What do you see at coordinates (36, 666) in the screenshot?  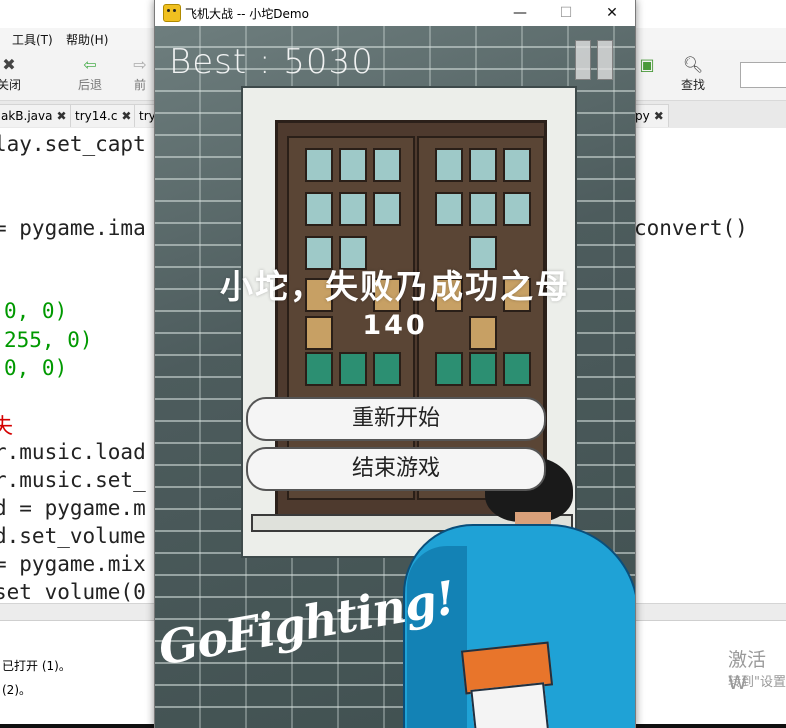 I see `output-line: 已打开 (1)。` at bounding box center [36, 666].